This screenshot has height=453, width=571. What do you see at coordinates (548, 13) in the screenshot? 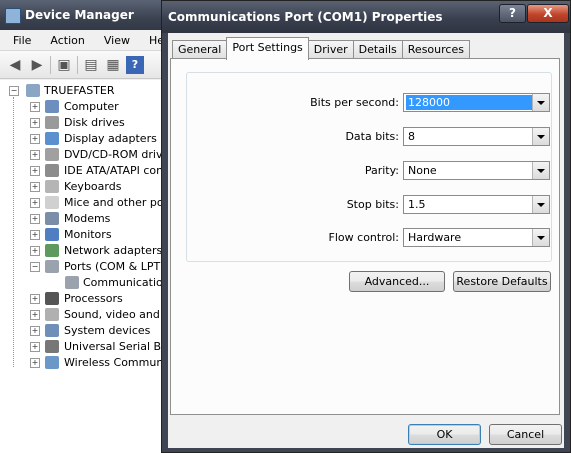
I see `close-button: X` at bounding box center [548, 13].